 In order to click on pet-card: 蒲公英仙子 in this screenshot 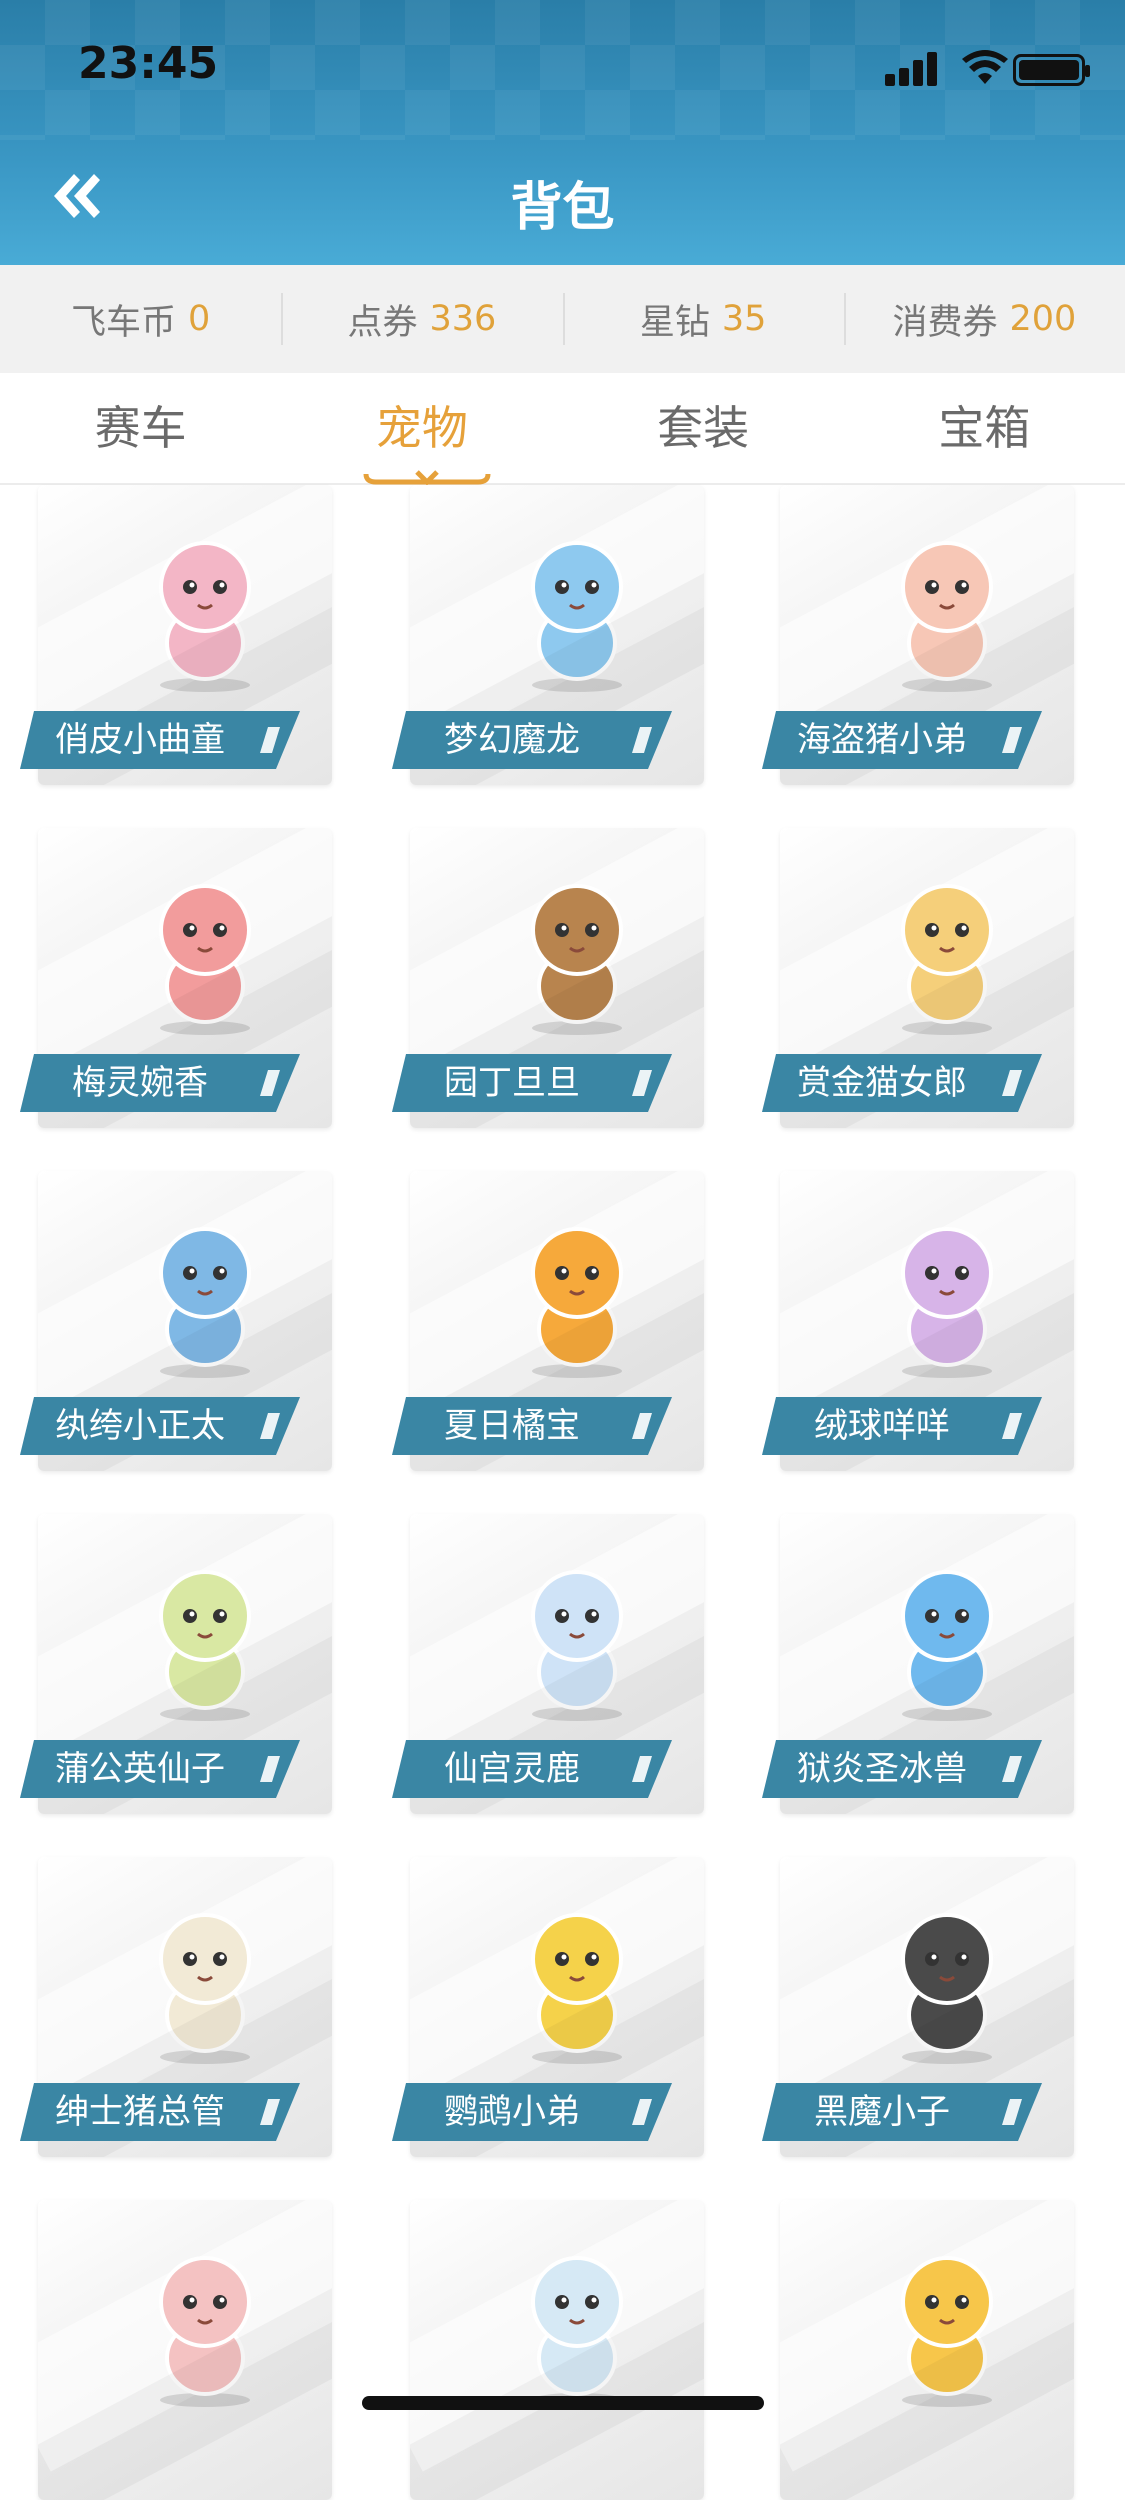, I will do `click(176, 1664)`.